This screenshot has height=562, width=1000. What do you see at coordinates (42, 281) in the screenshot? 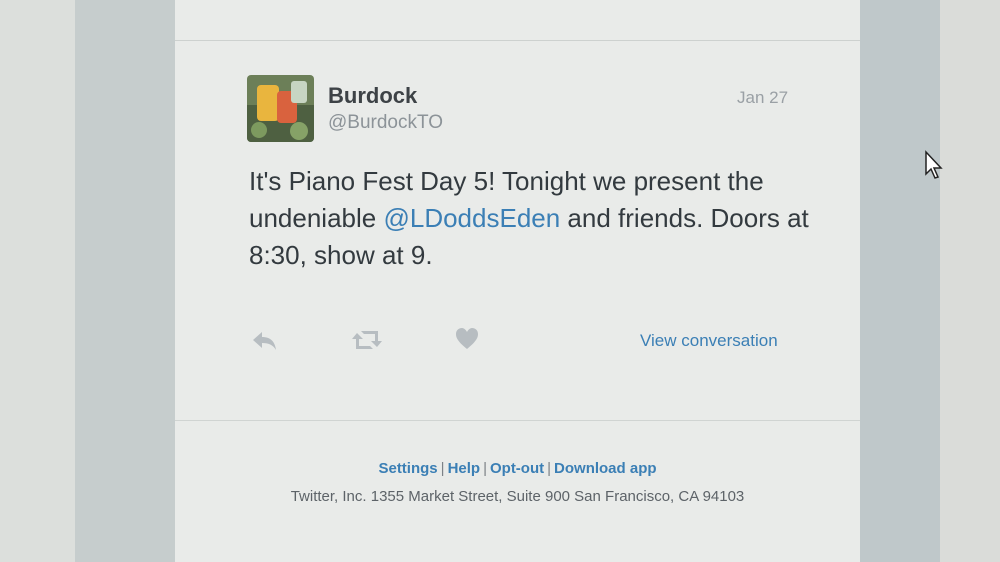
I see `page-background-left` at bounding box center [42, 281].